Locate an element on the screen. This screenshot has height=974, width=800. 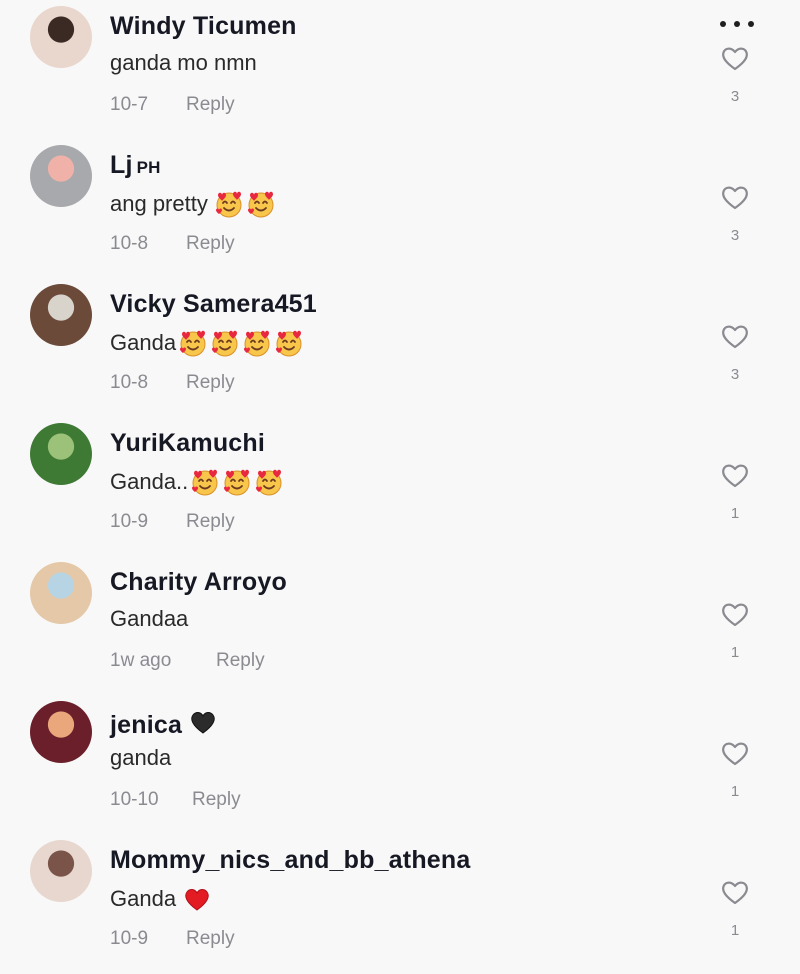
comment-item: Windy Ticumen ganda mo nmn 10-7 Reply 3 is located at coordinates (400, 71).